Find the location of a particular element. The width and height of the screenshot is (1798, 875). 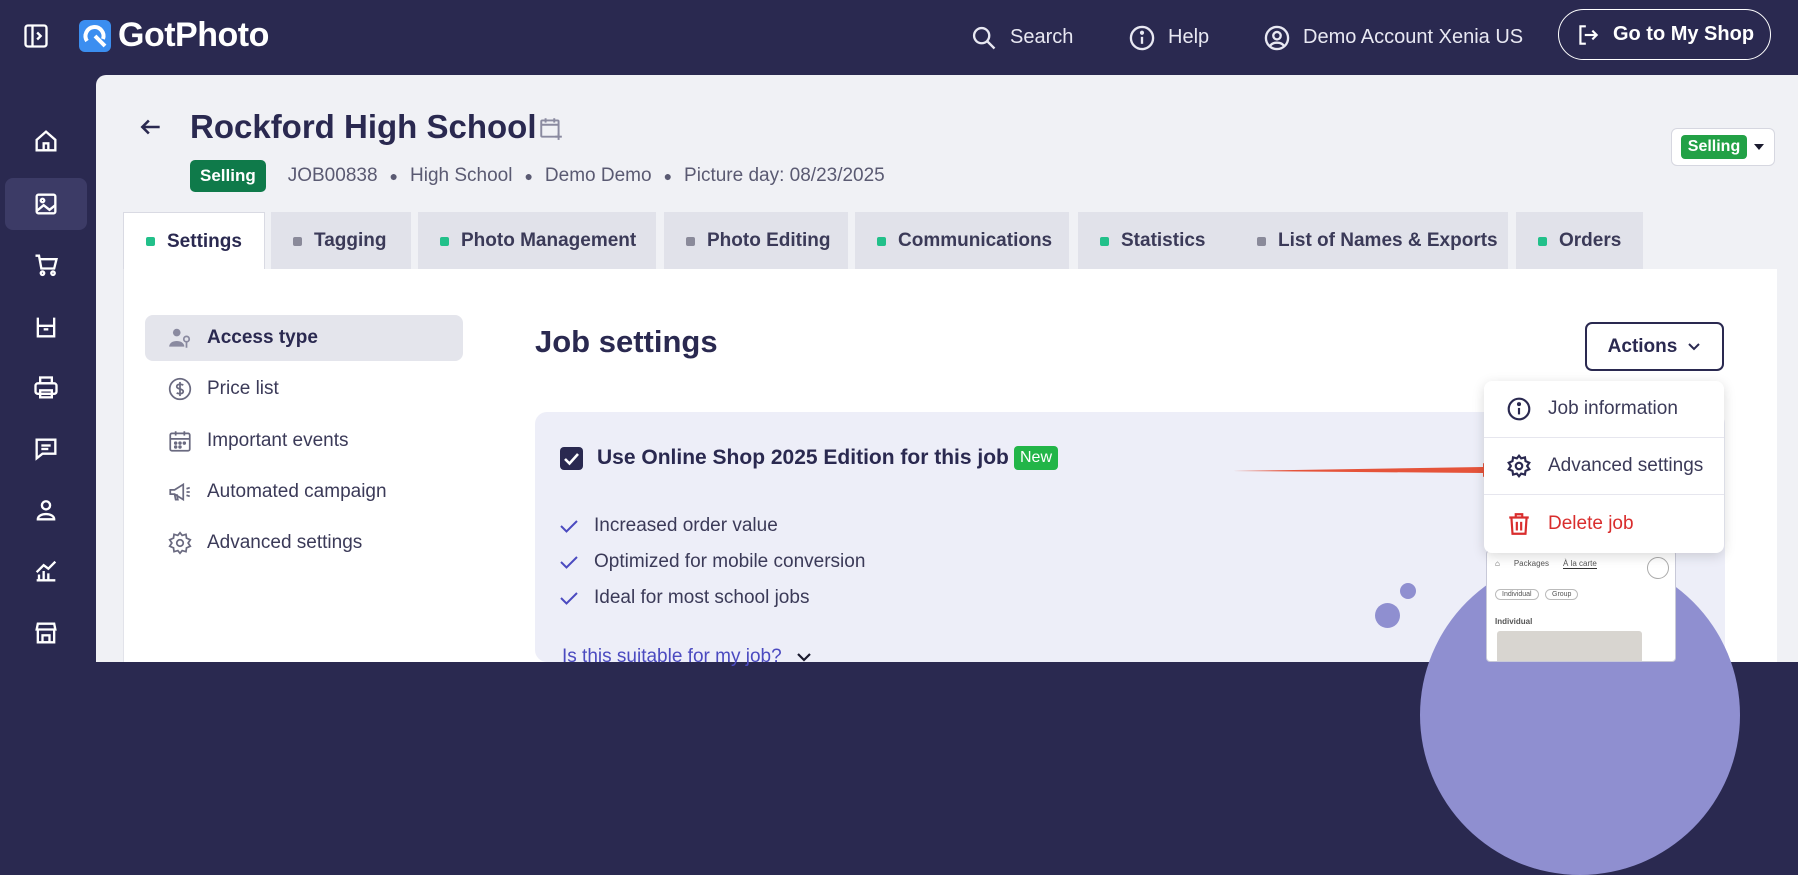

tab-orders: Orders is located at coordinates (1579, 241).